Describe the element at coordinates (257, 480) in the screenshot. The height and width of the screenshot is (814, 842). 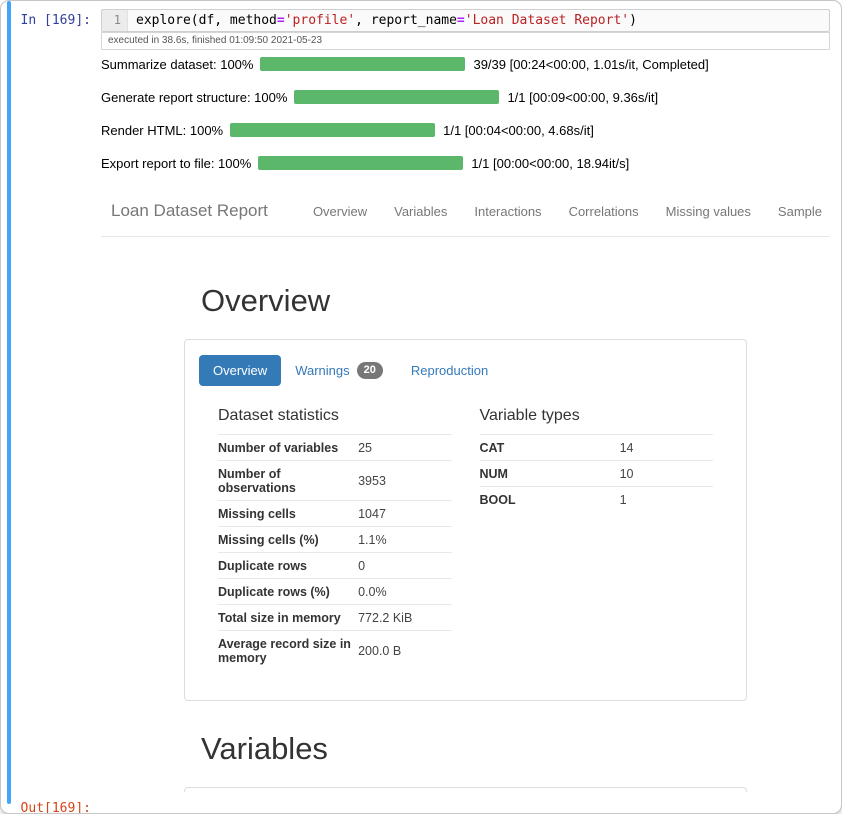
I see `stat-label: Number of observations` at that location.